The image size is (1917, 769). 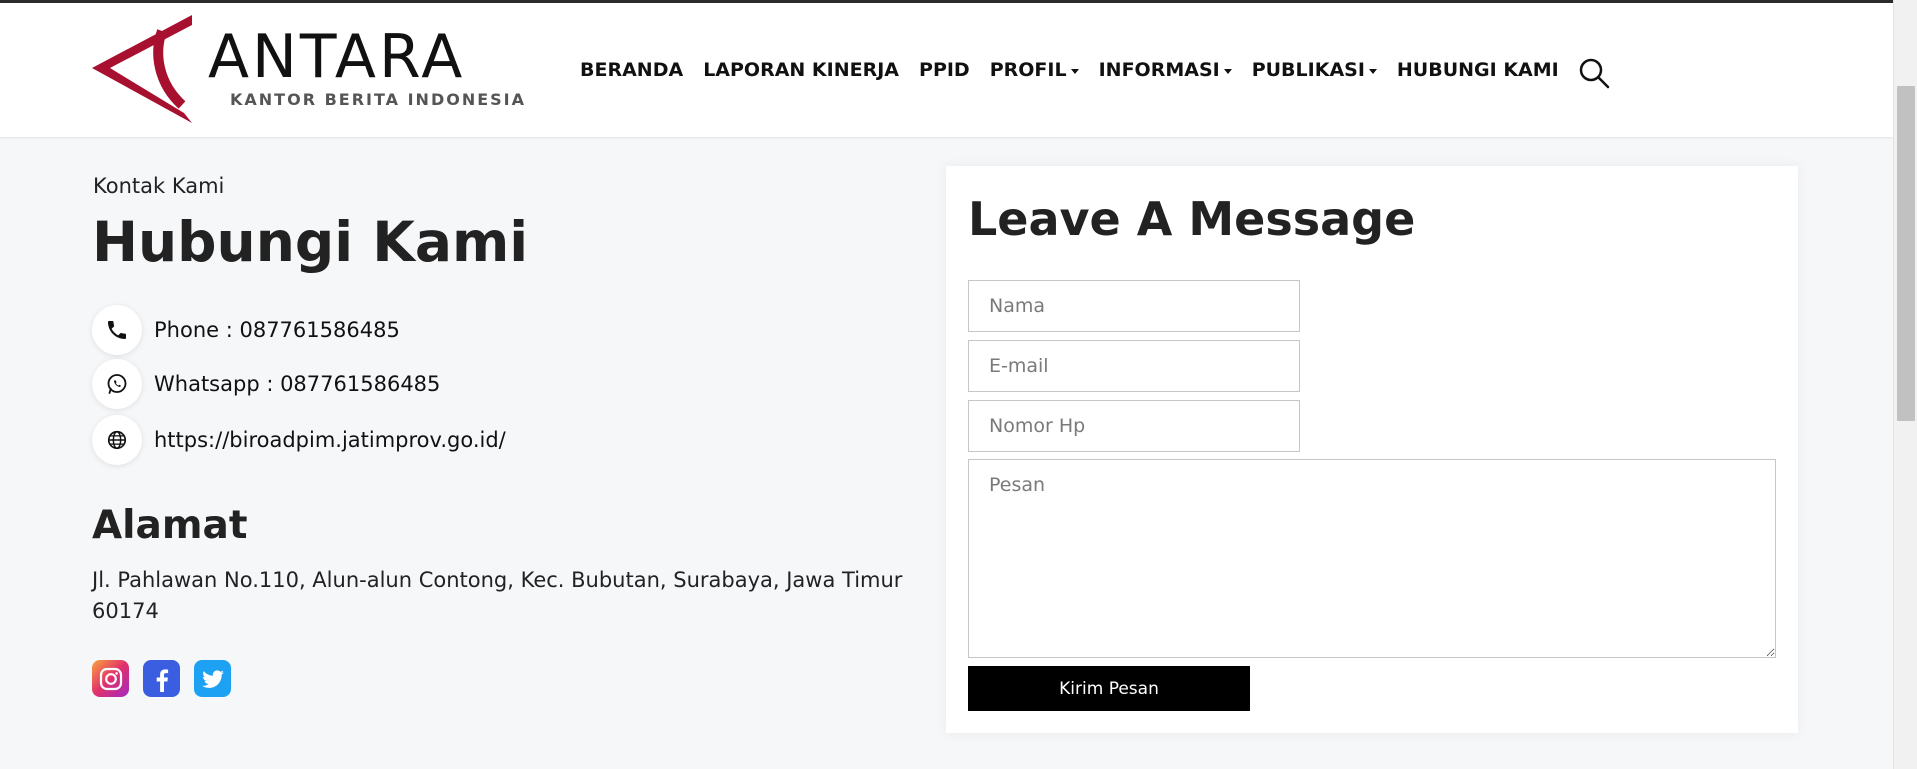 I want to click on nav-publikasi: PUBLIKASI, so click(x=1314, y=70).